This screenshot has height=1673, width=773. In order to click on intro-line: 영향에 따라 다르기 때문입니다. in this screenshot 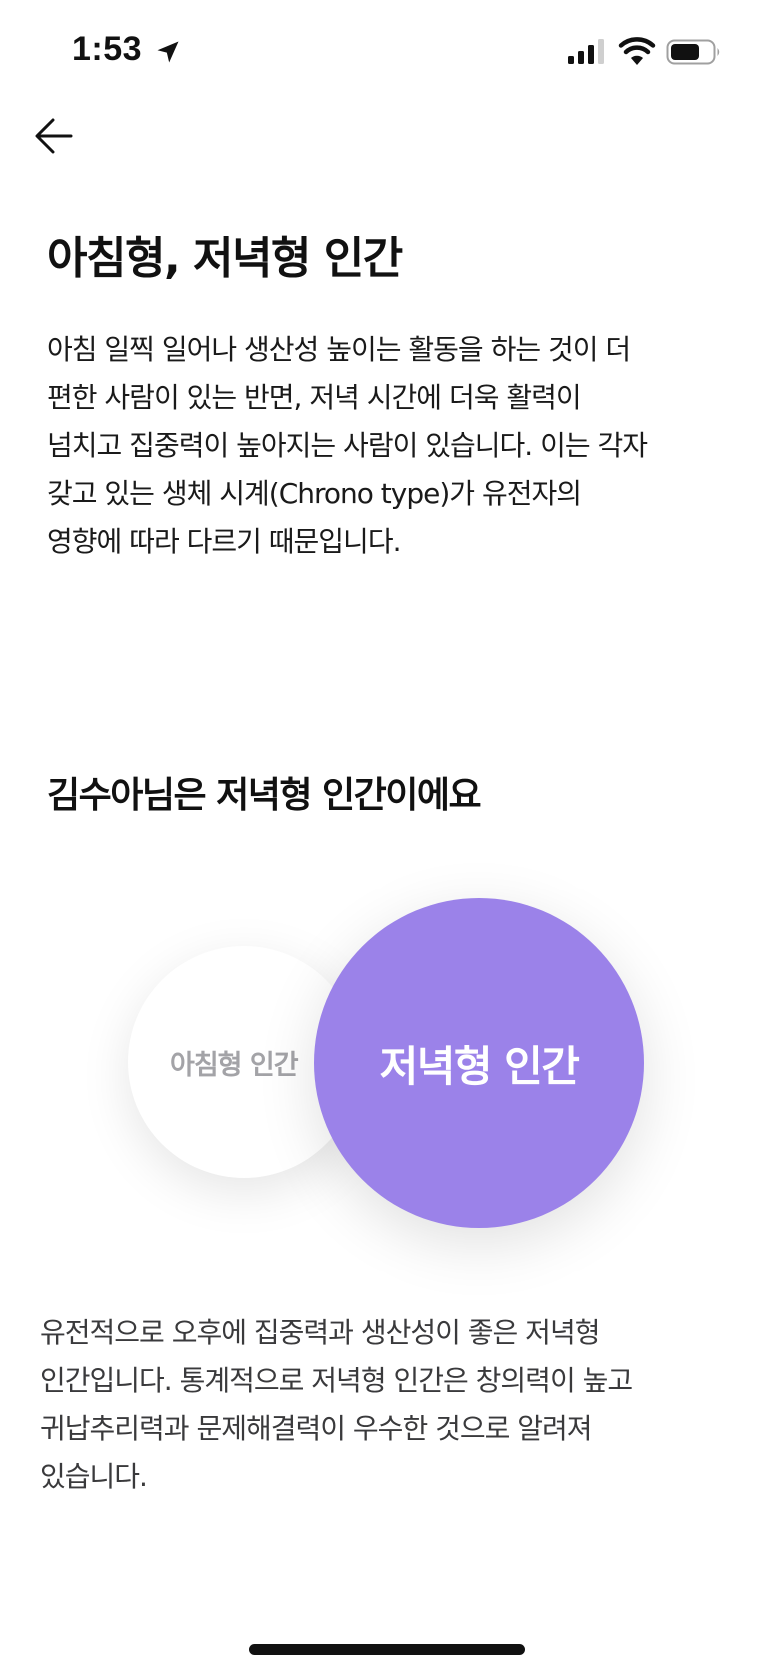, I will do `click(224, 541)`.